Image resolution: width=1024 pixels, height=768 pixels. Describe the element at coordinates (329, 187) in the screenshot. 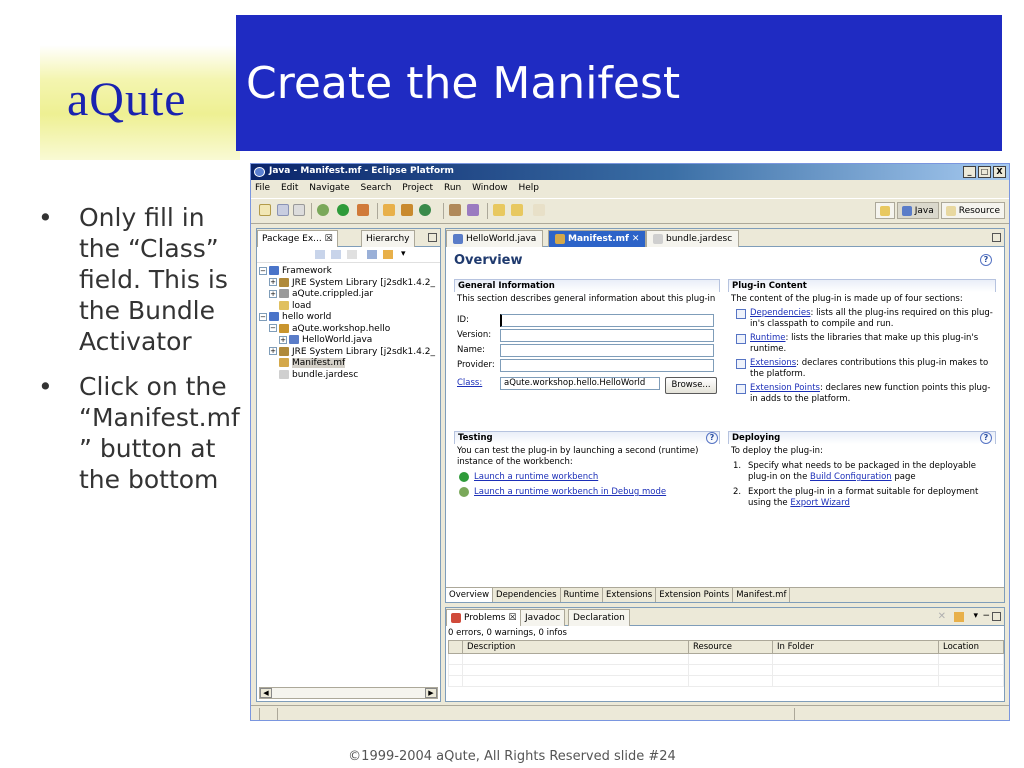

I see `menu-navigate: Navigate` at that location.